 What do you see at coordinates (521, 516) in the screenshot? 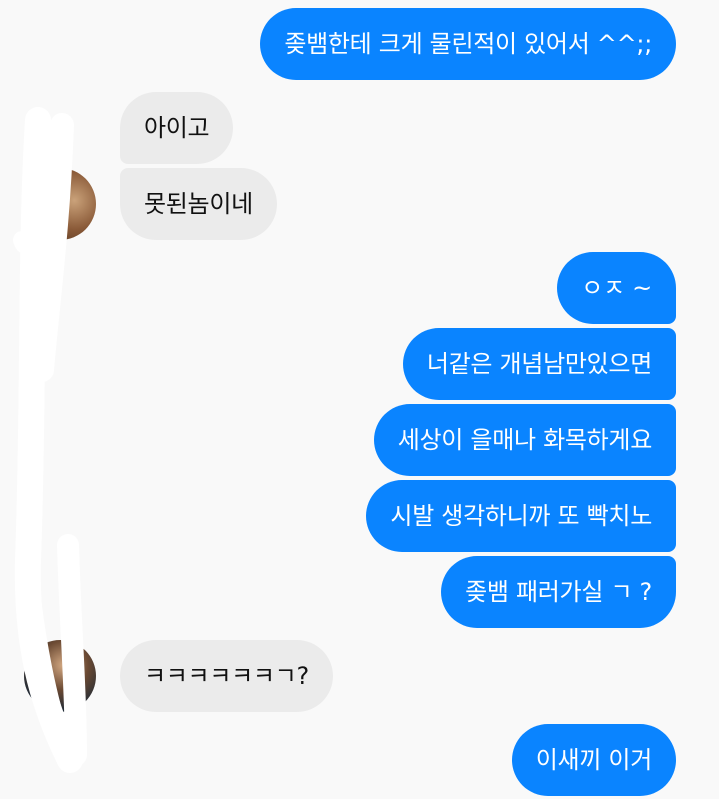
I see `message-bubble-outgoing: 시발 생각하니까 또 빡치노` at bounding box center [521, 516].